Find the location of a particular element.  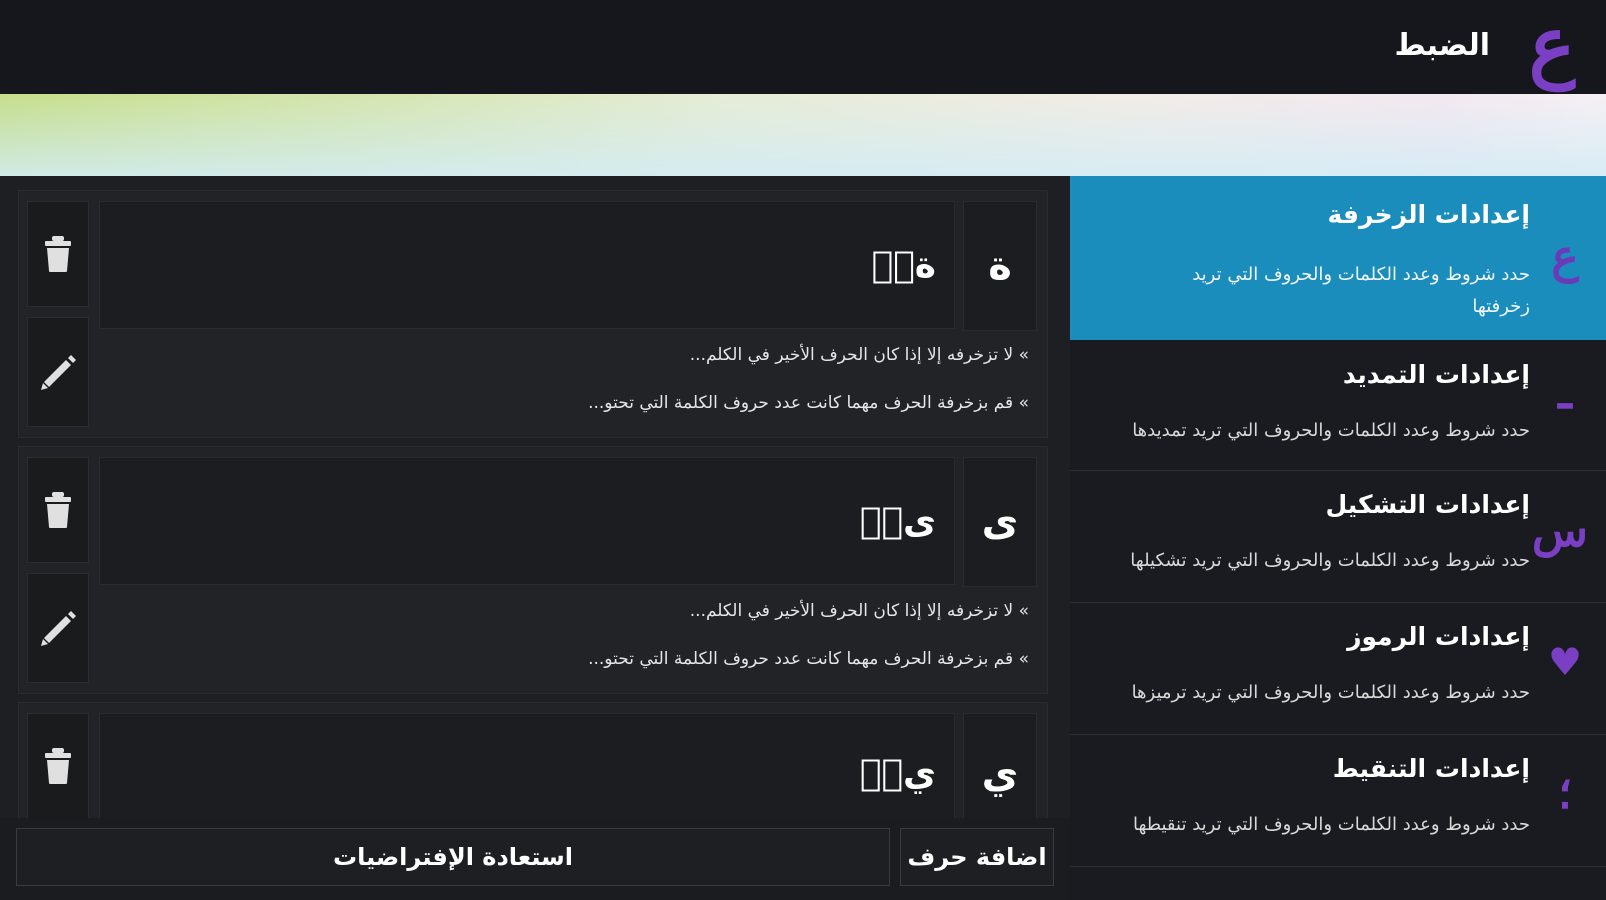

letter-variant: يۣۛ is located at coordinates (527, 773).